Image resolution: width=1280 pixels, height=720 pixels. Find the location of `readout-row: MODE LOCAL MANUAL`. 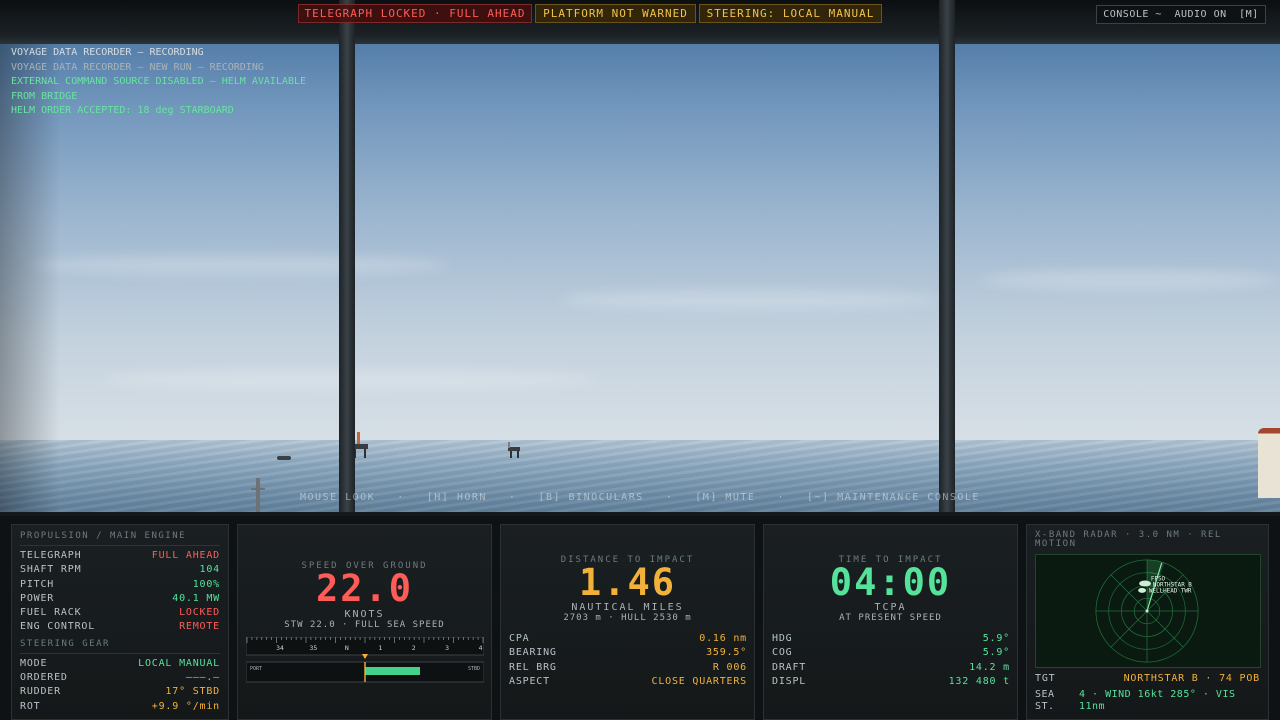

readout-row: MODE LOCAL MANUAL is located at coordinates (120, 664).